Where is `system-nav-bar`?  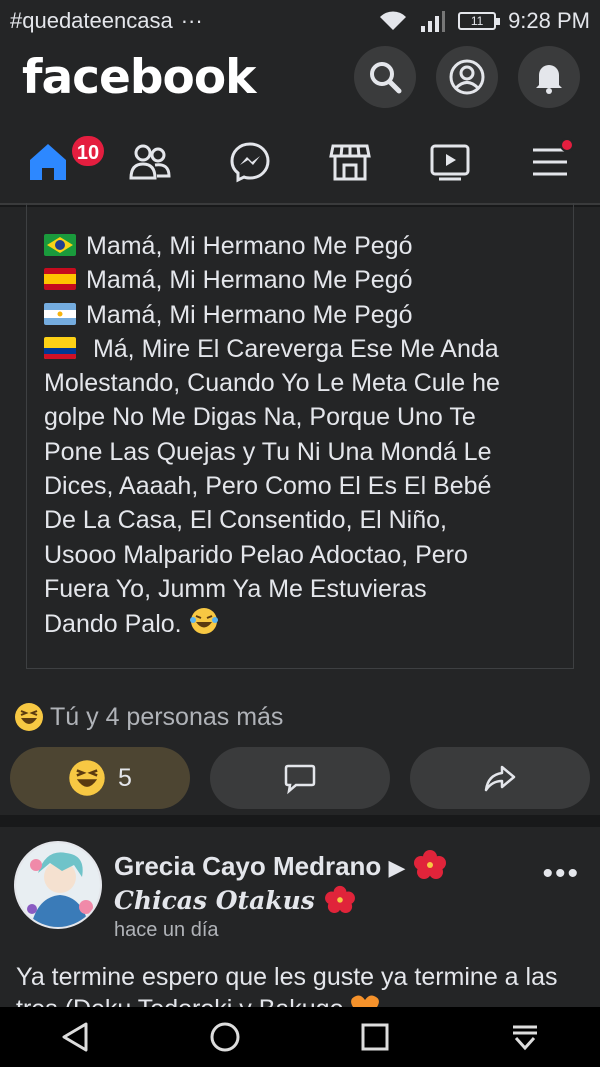
system-nav-bar is located at coordinates (300, 1037).